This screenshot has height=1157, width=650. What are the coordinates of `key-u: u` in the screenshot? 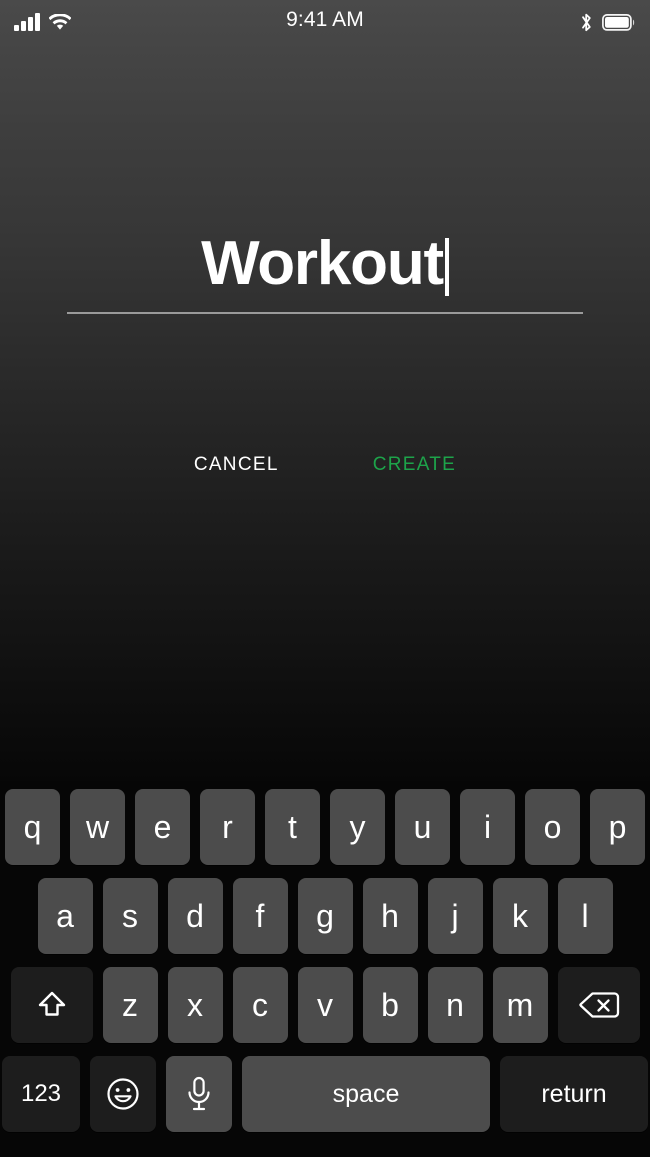 It's located at (422, 827).